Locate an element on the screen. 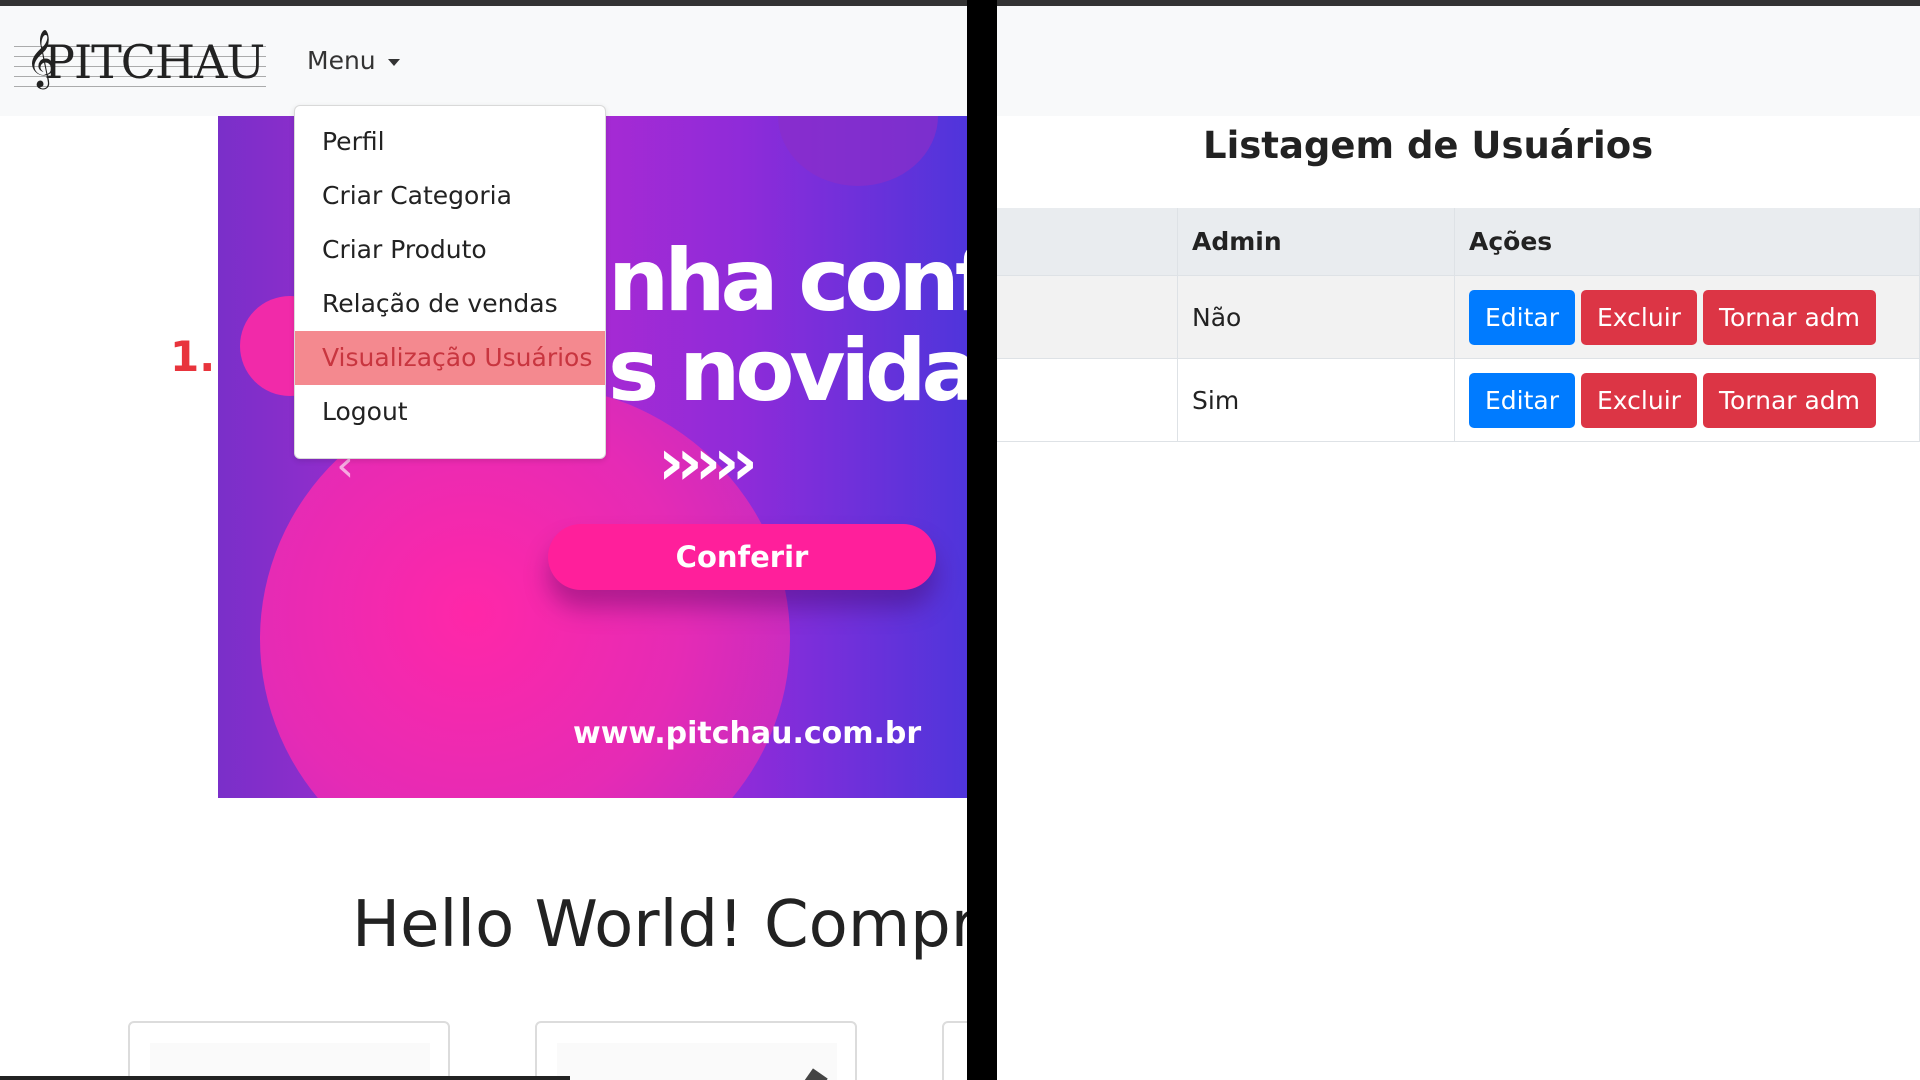  hello-heading: Hello World! Compr is located at coordinates (659, 925).